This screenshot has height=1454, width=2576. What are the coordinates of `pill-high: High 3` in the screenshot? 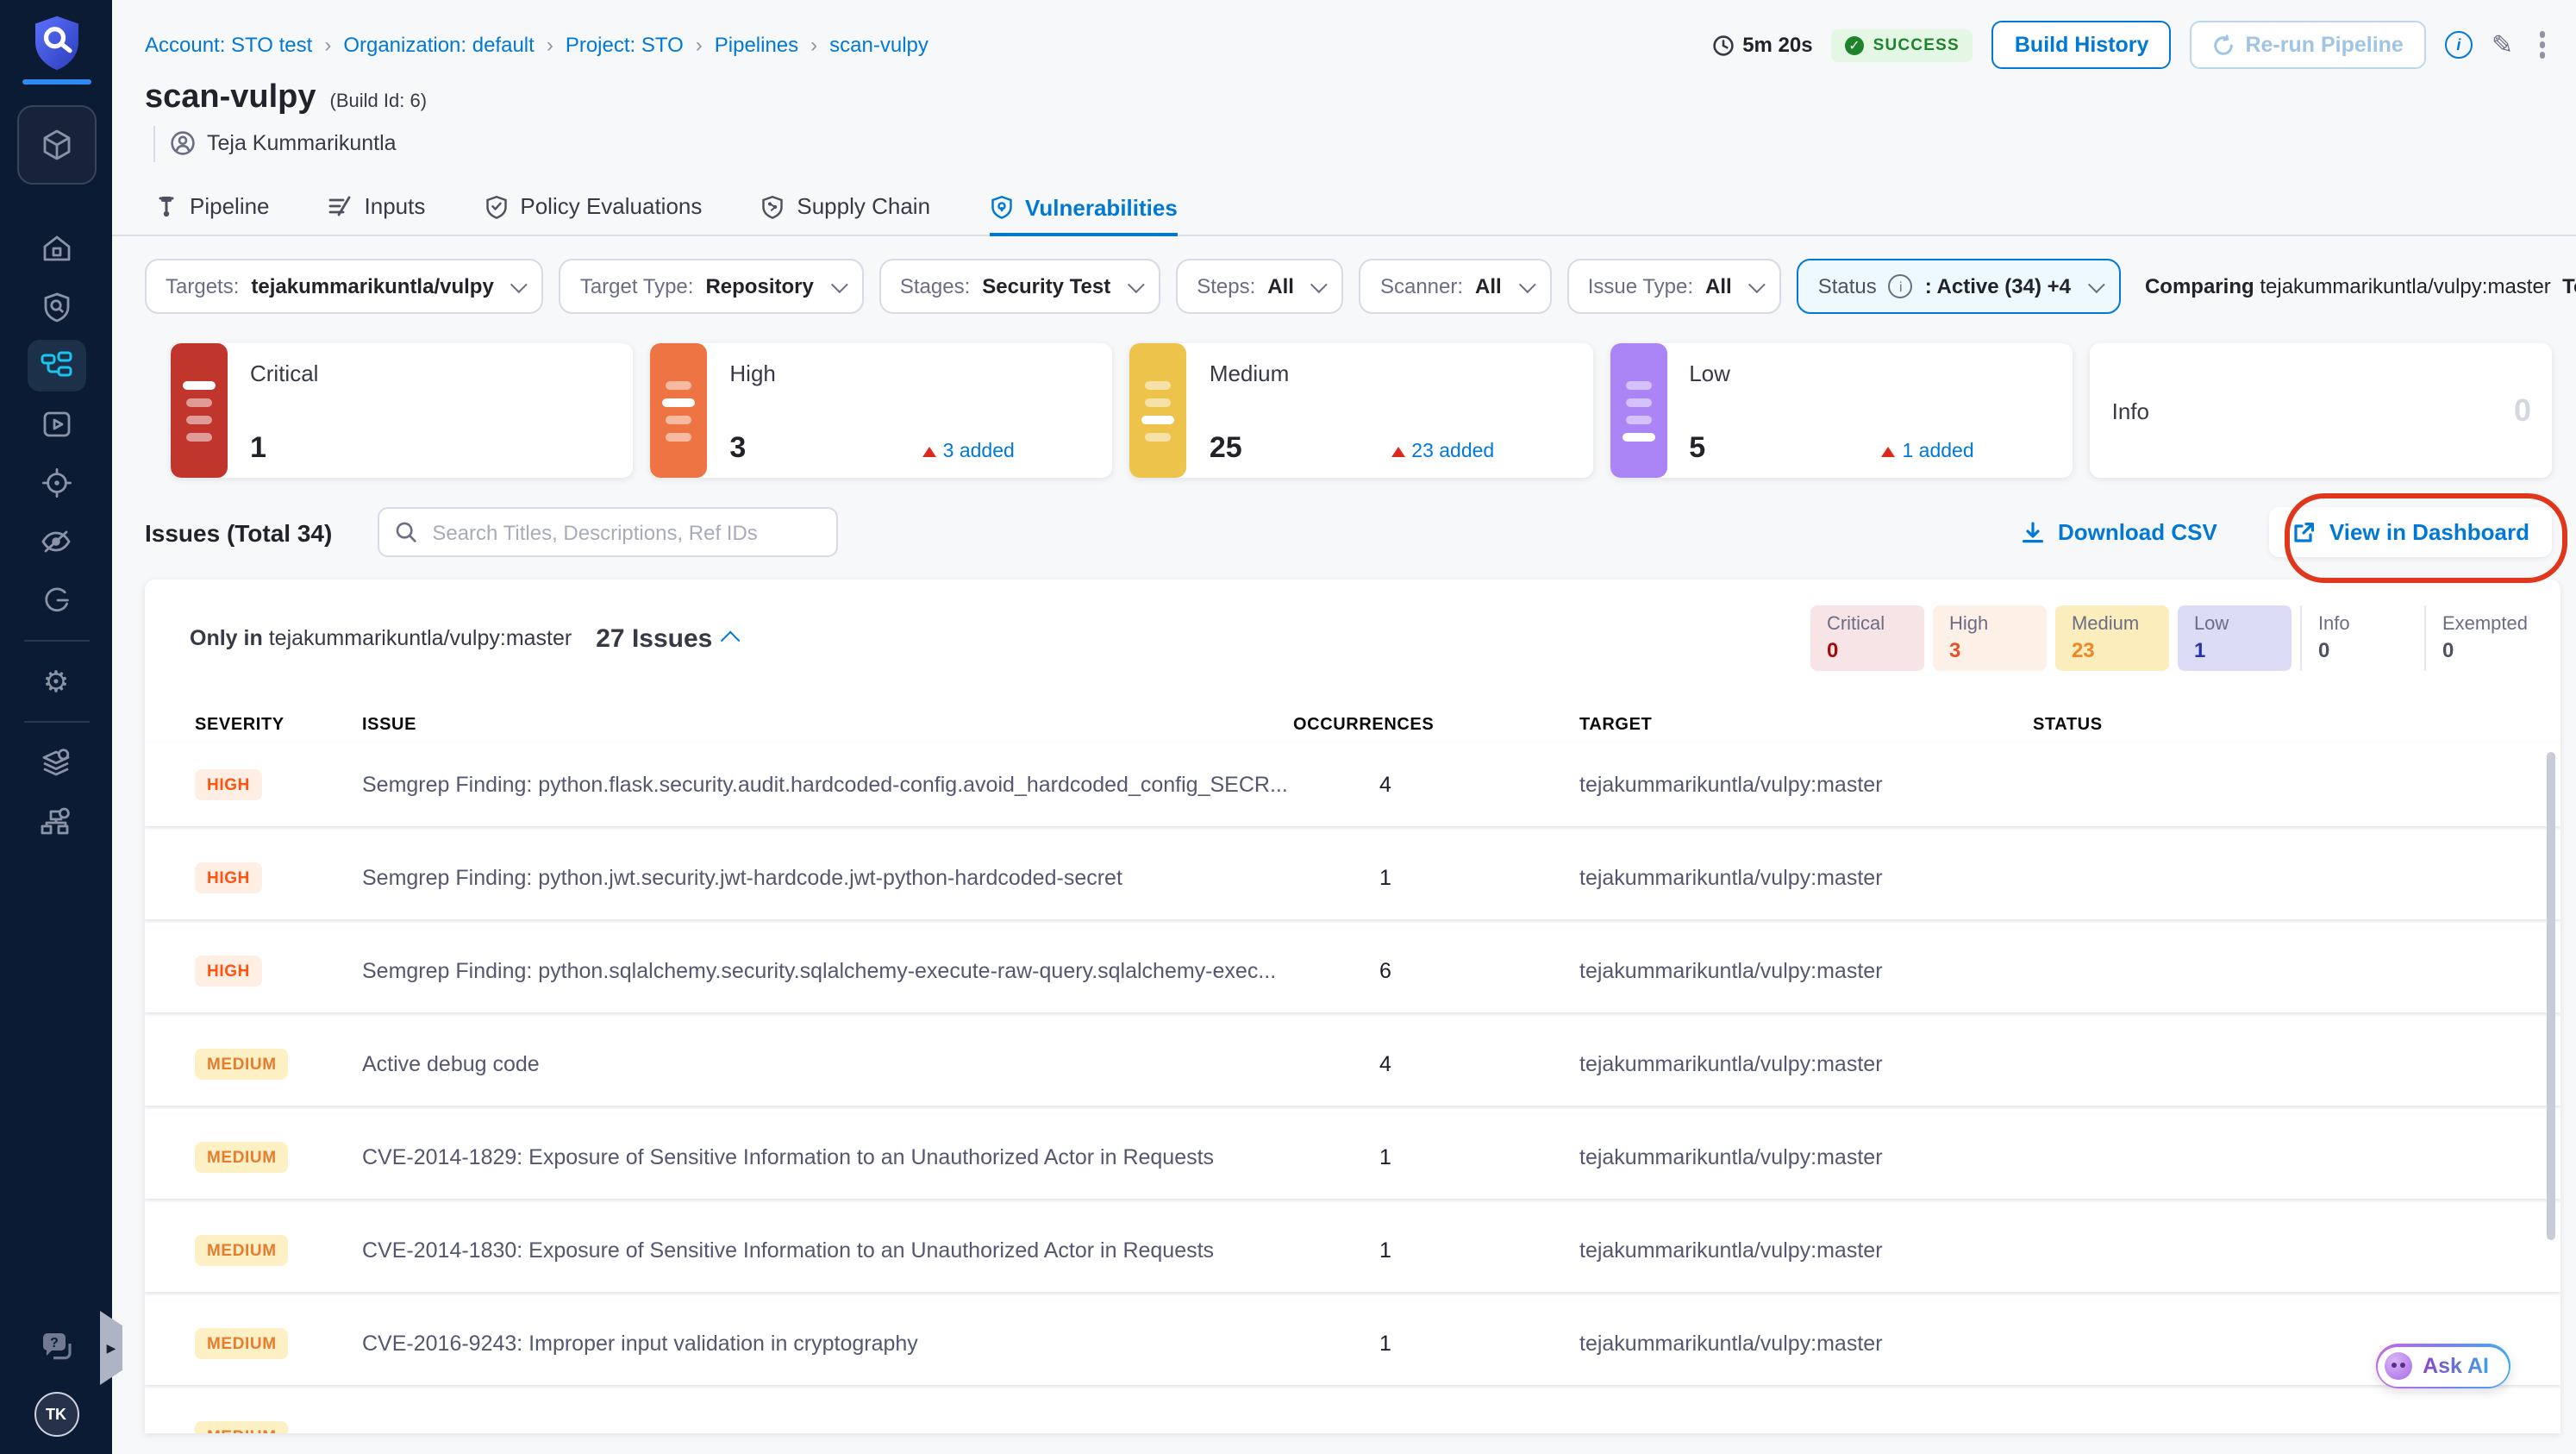 It's located at (1991, 638).